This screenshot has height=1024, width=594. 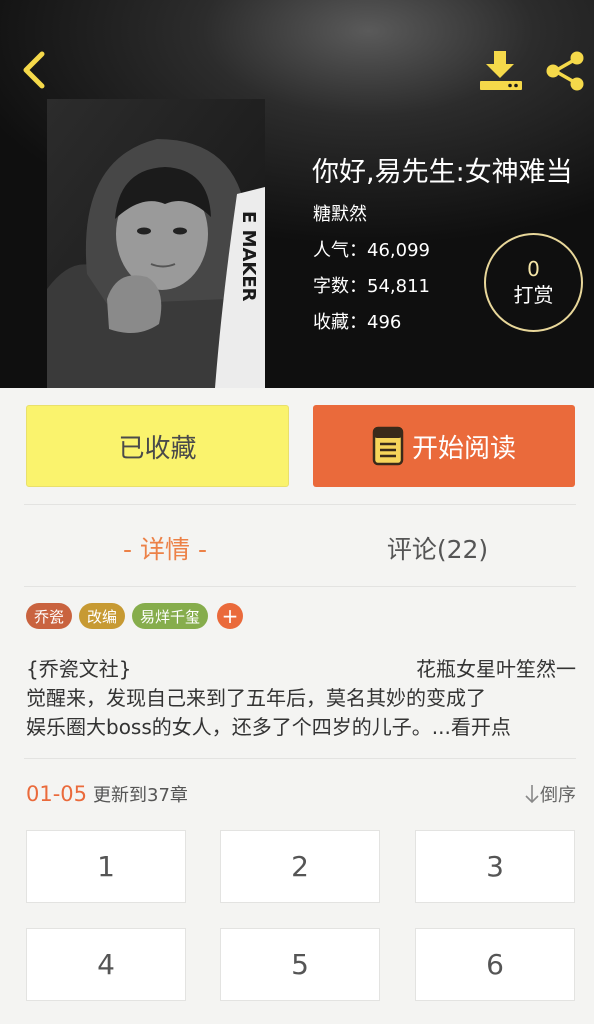 What do you see at coordinates (495, 964) in the screenshot?
I see `chapter-item: 6` at bounding box center [495, 964].